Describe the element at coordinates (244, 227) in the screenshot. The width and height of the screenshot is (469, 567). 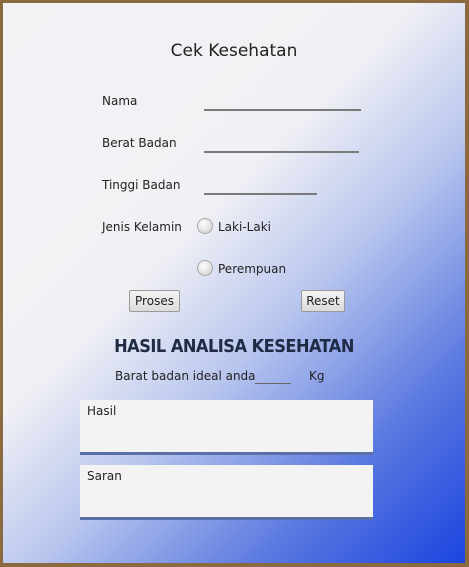
I see `radio-laki-laki-label: Laki-Laki` at that location.